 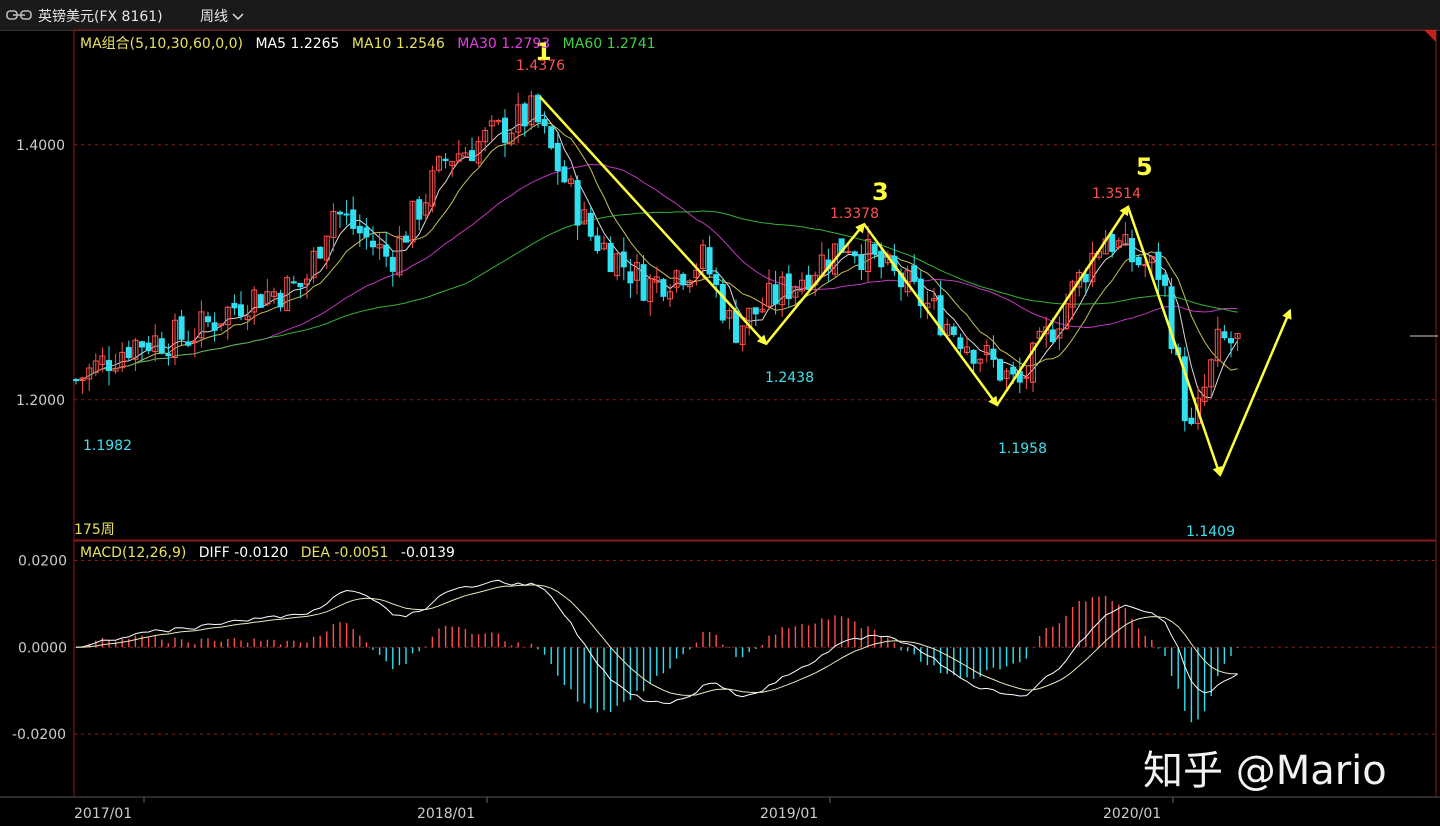 What do you see at coordinates (1144, 167) in the screenshot?
I see `wave-number-label: 5` at bounding box center [1144, 167].